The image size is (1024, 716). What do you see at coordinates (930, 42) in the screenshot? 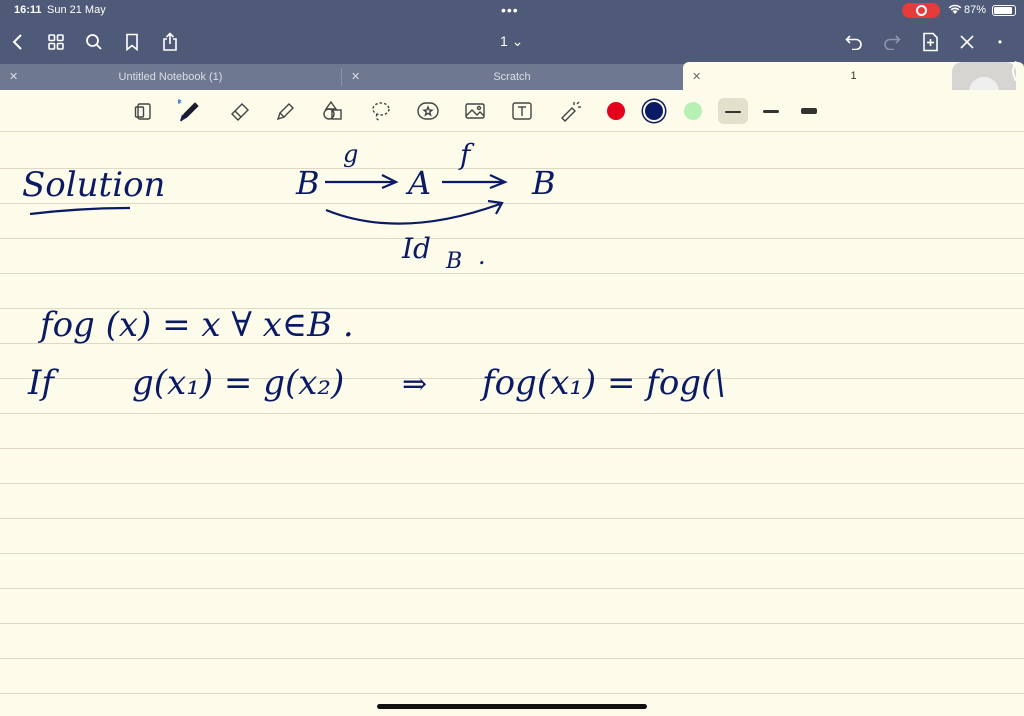
I see `add-page-icon` at bounding box center [930, 42].